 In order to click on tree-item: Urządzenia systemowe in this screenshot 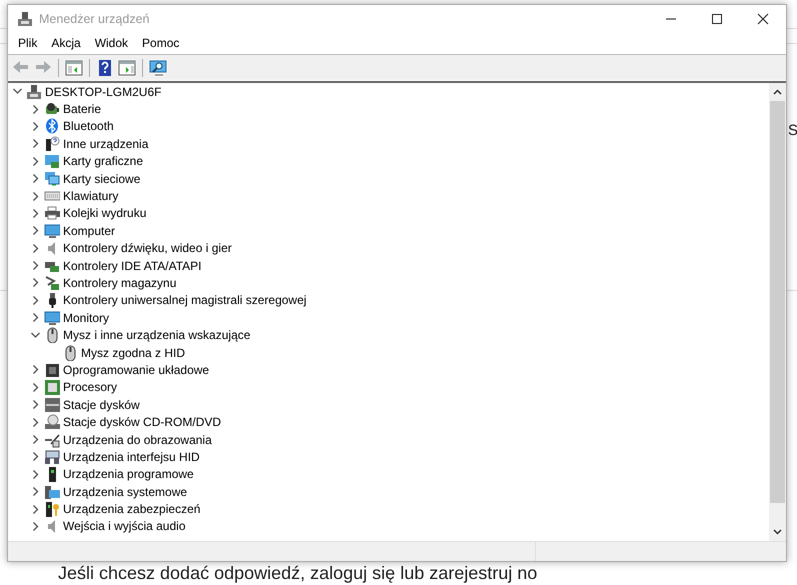, I will do `click(125, 491)`.